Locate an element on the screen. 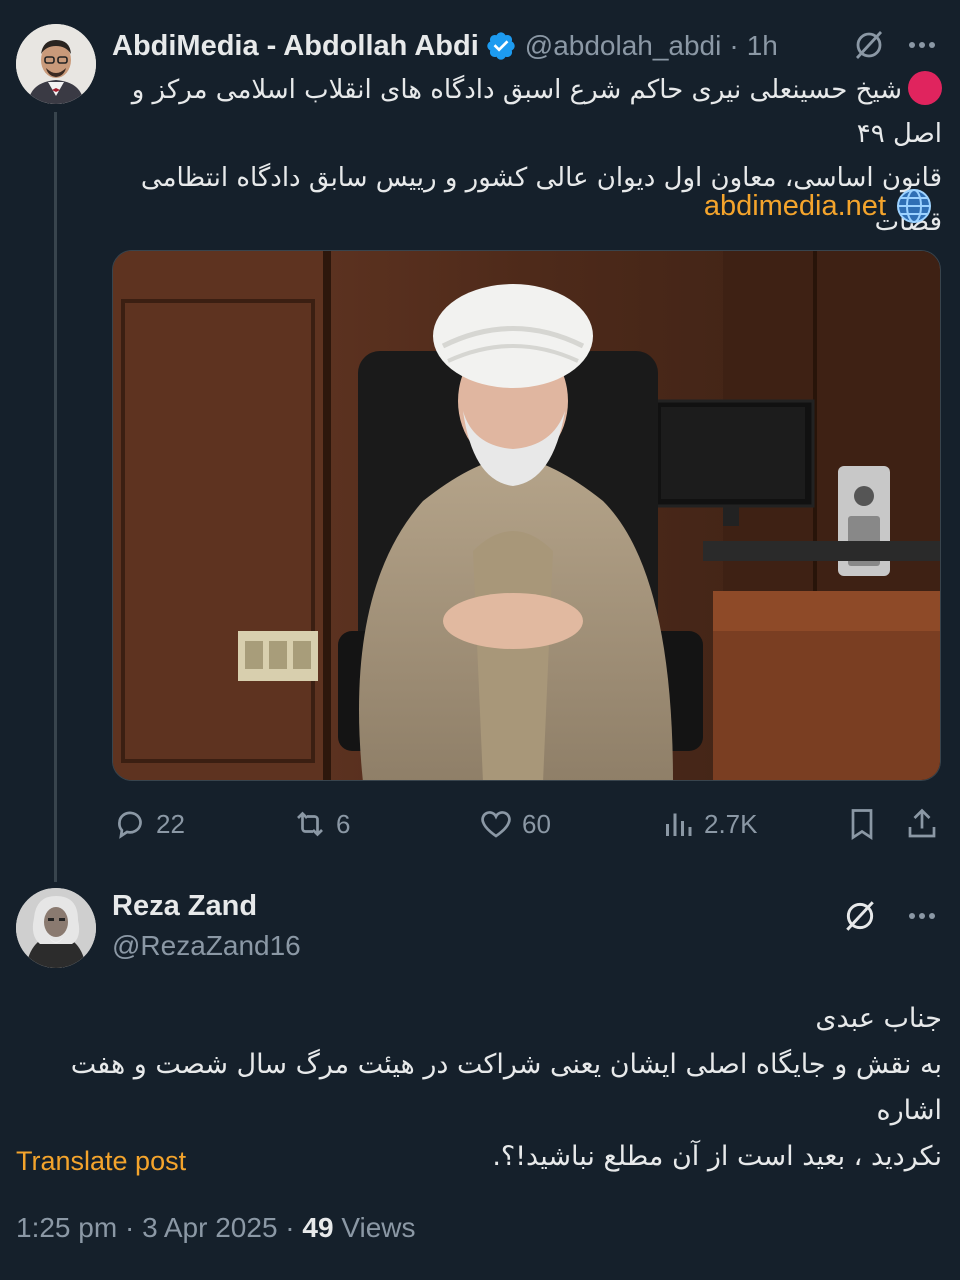 This screenshot has height=1280, width=960. author-name: AbdiMedia - Abdollah Abdi is located at coordinates (295, 46).